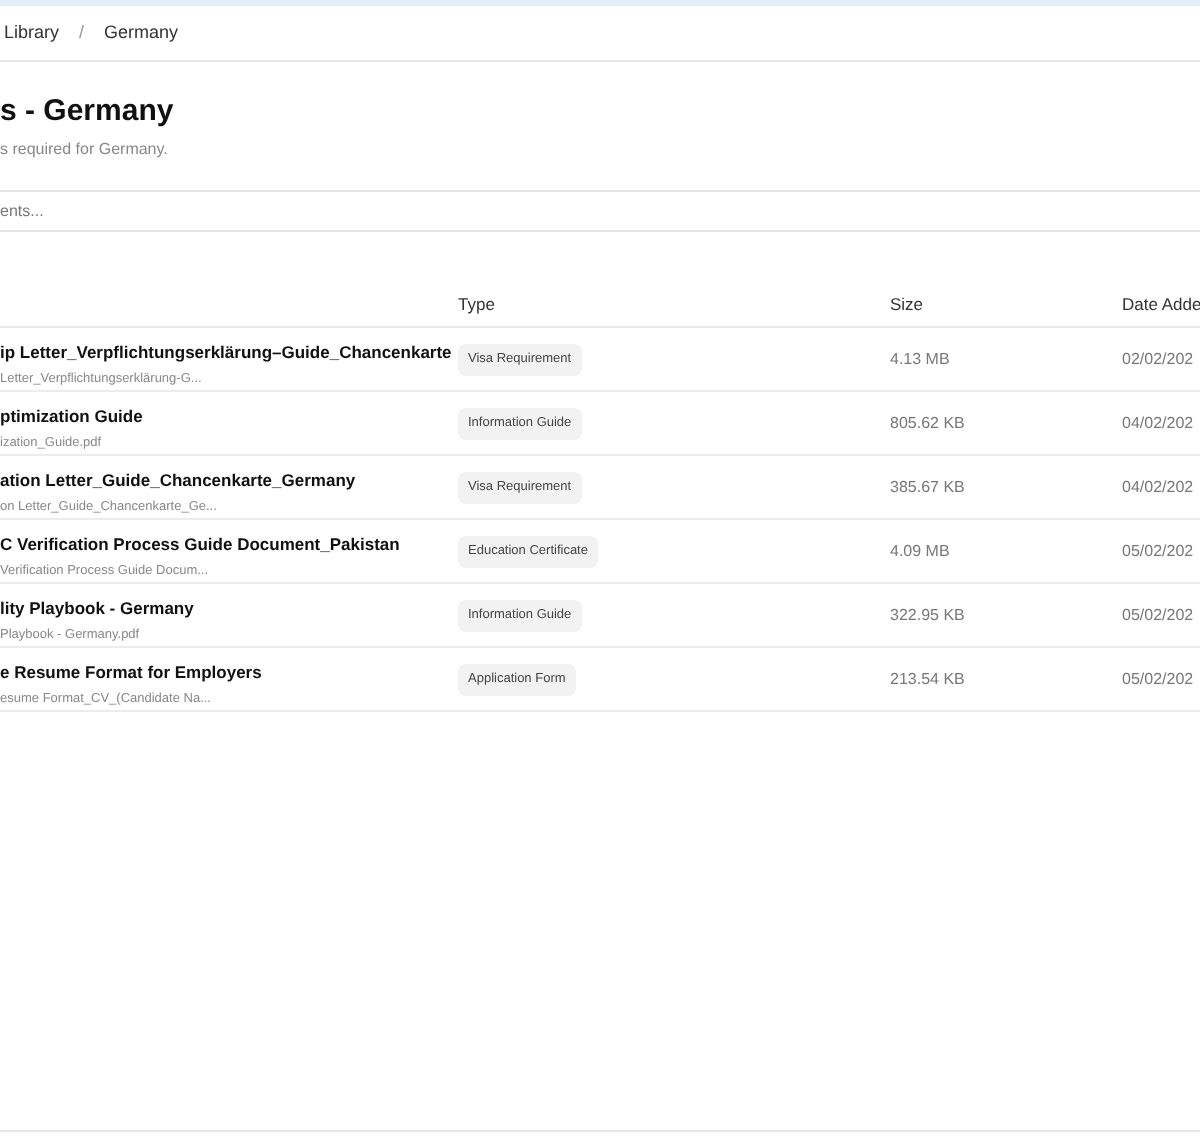 The height and width of the screenshot is (1136, 1200). What do you see at coordinates (927, 680) in the screenshot?
I see `size-cell: 213.54 KB` at bounding box center [927, 680].